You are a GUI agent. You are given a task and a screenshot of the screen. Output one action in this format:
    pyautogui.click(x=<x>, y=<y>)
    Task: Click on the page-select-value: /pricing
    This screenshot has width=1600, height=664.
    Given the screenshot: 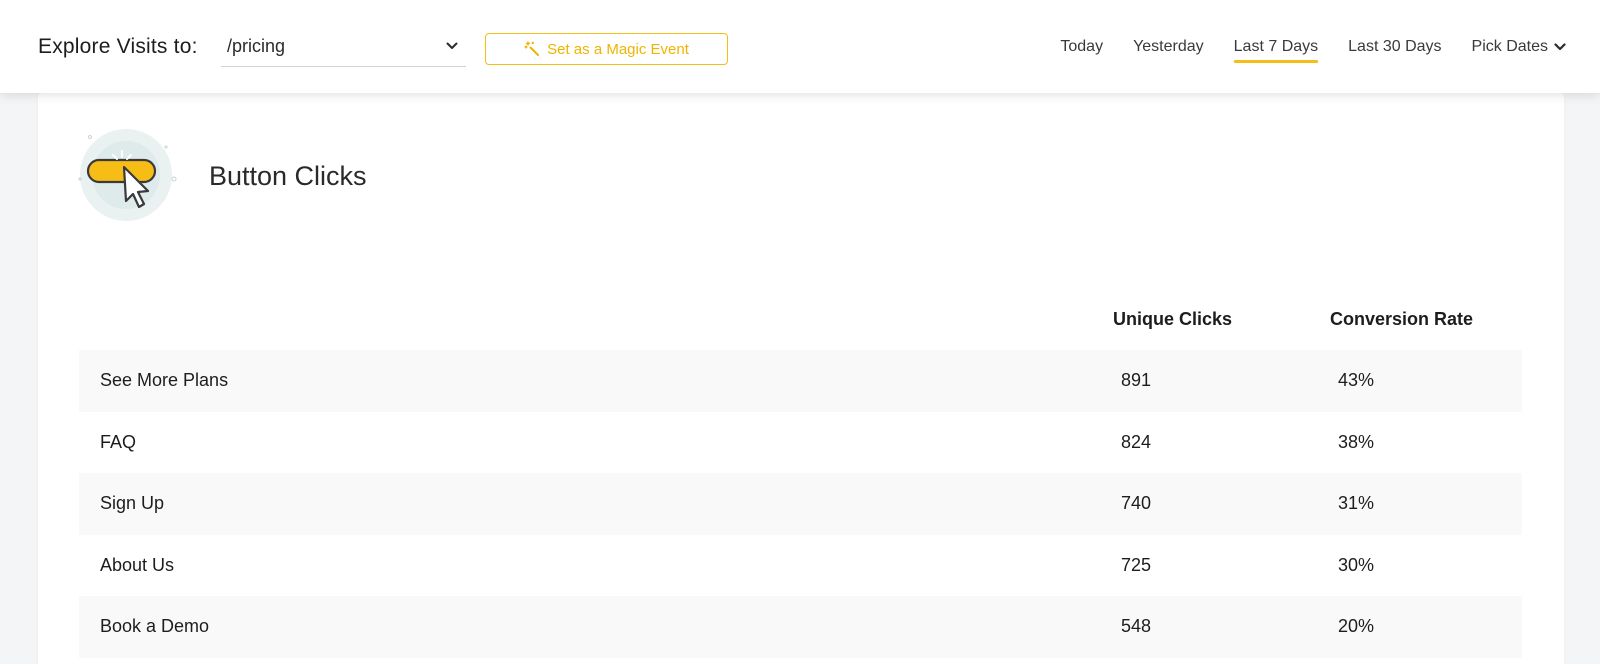 What is the action you would take?
    pyautogui.click(x=256, y=45)
    